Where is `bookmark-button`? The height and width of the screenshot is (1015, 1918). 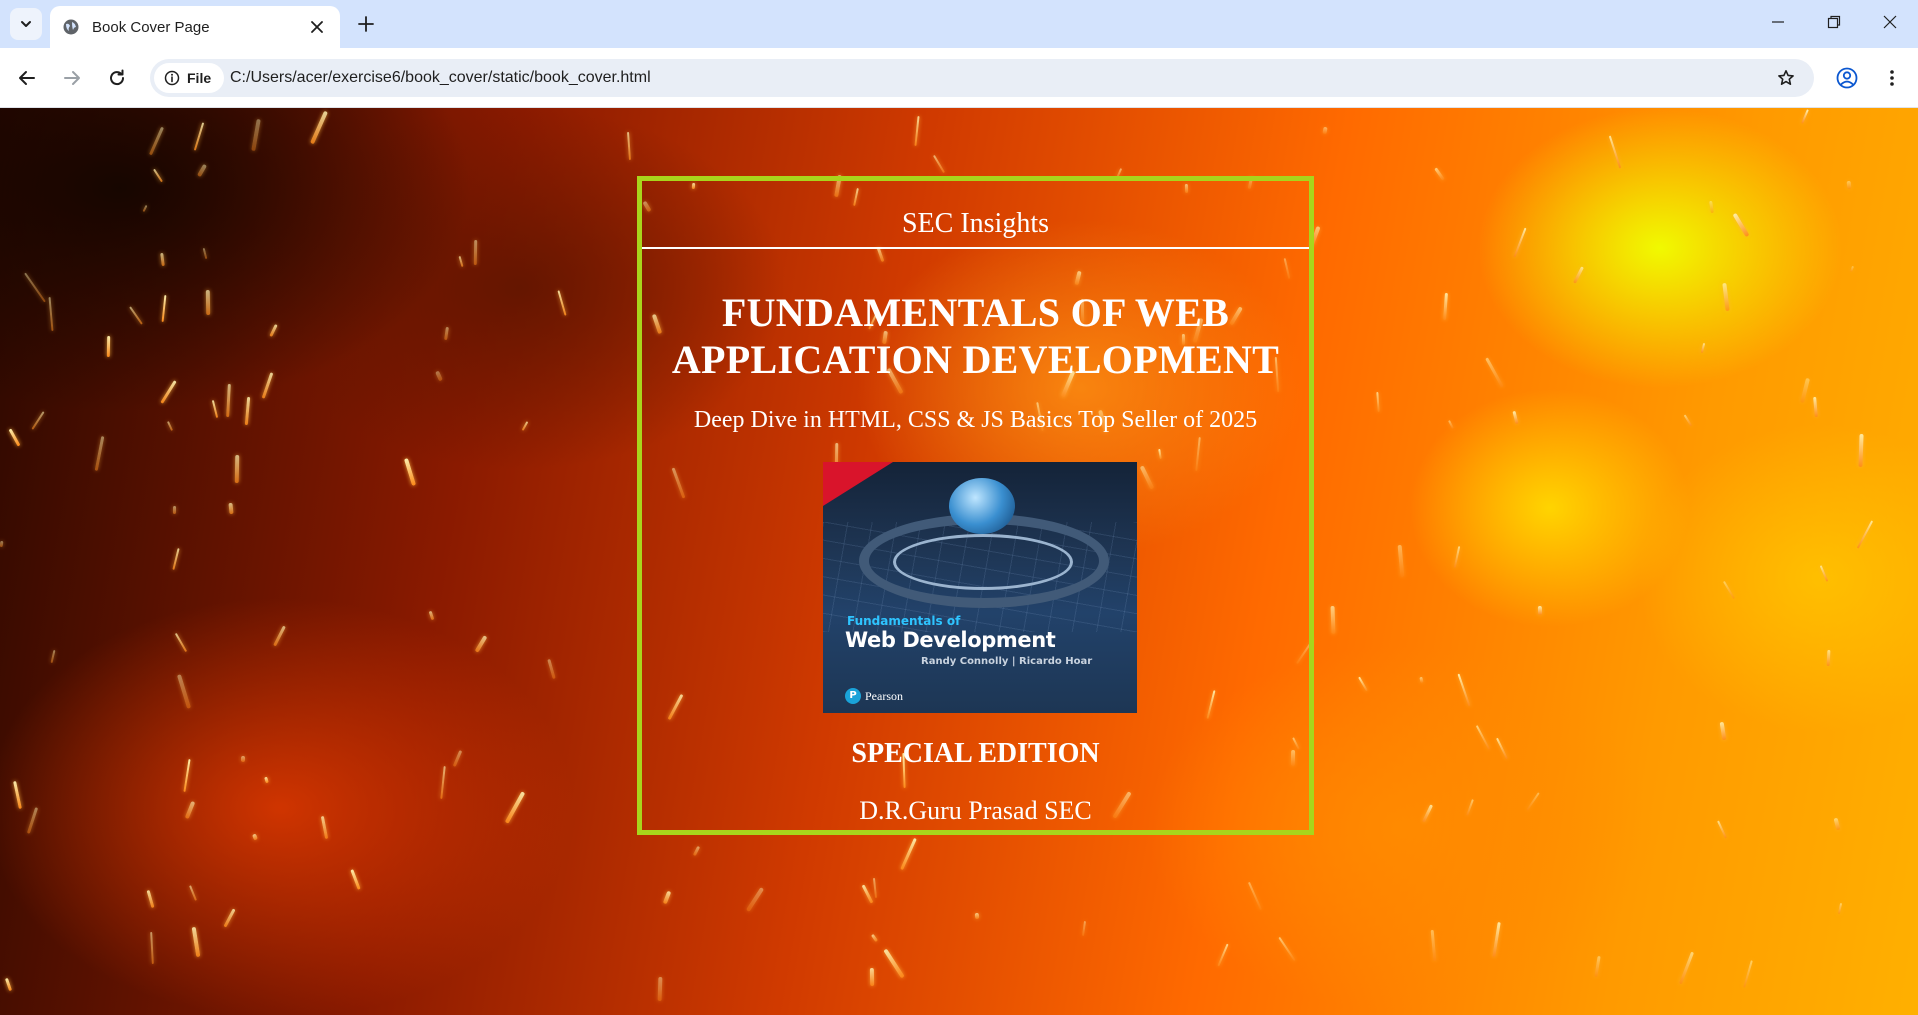
bookmark-button is located at coordinates (1786, 78).